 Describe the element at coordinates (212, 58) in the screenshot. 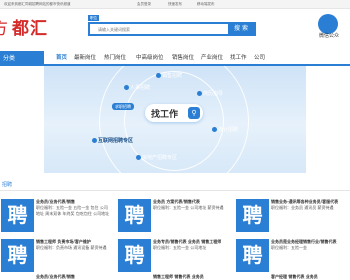

I see `nav-industry: 产业岗位` at that location.